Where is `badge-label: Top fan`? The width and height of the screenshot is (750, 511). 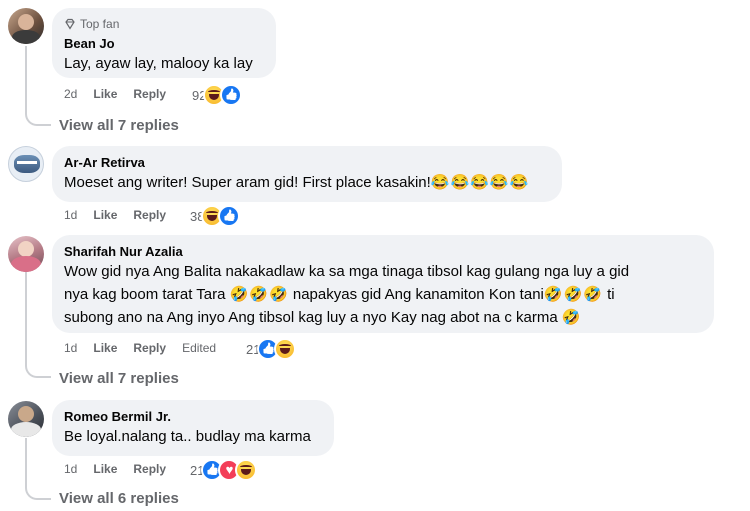 badge-label: Top fan is located at coordinates (100, 24).